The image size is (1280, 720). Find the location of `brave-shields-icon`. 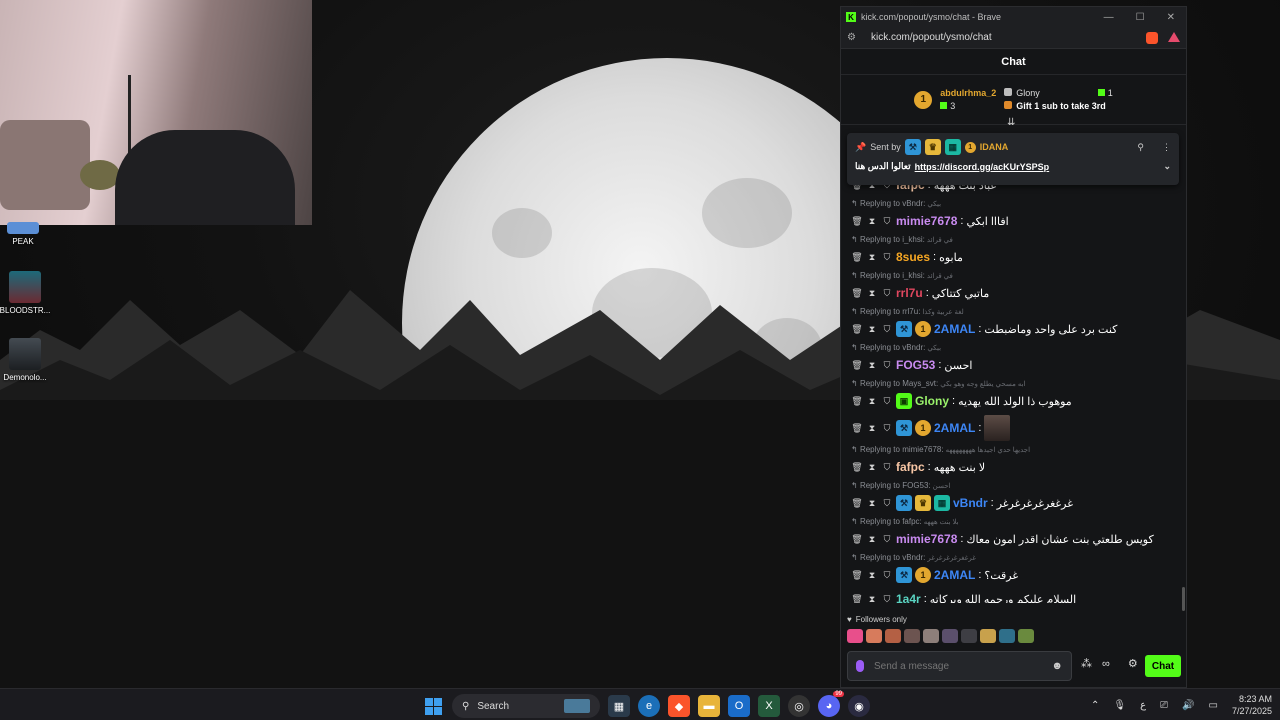

brave-shields-icon is located at coordinates (1152, 37).